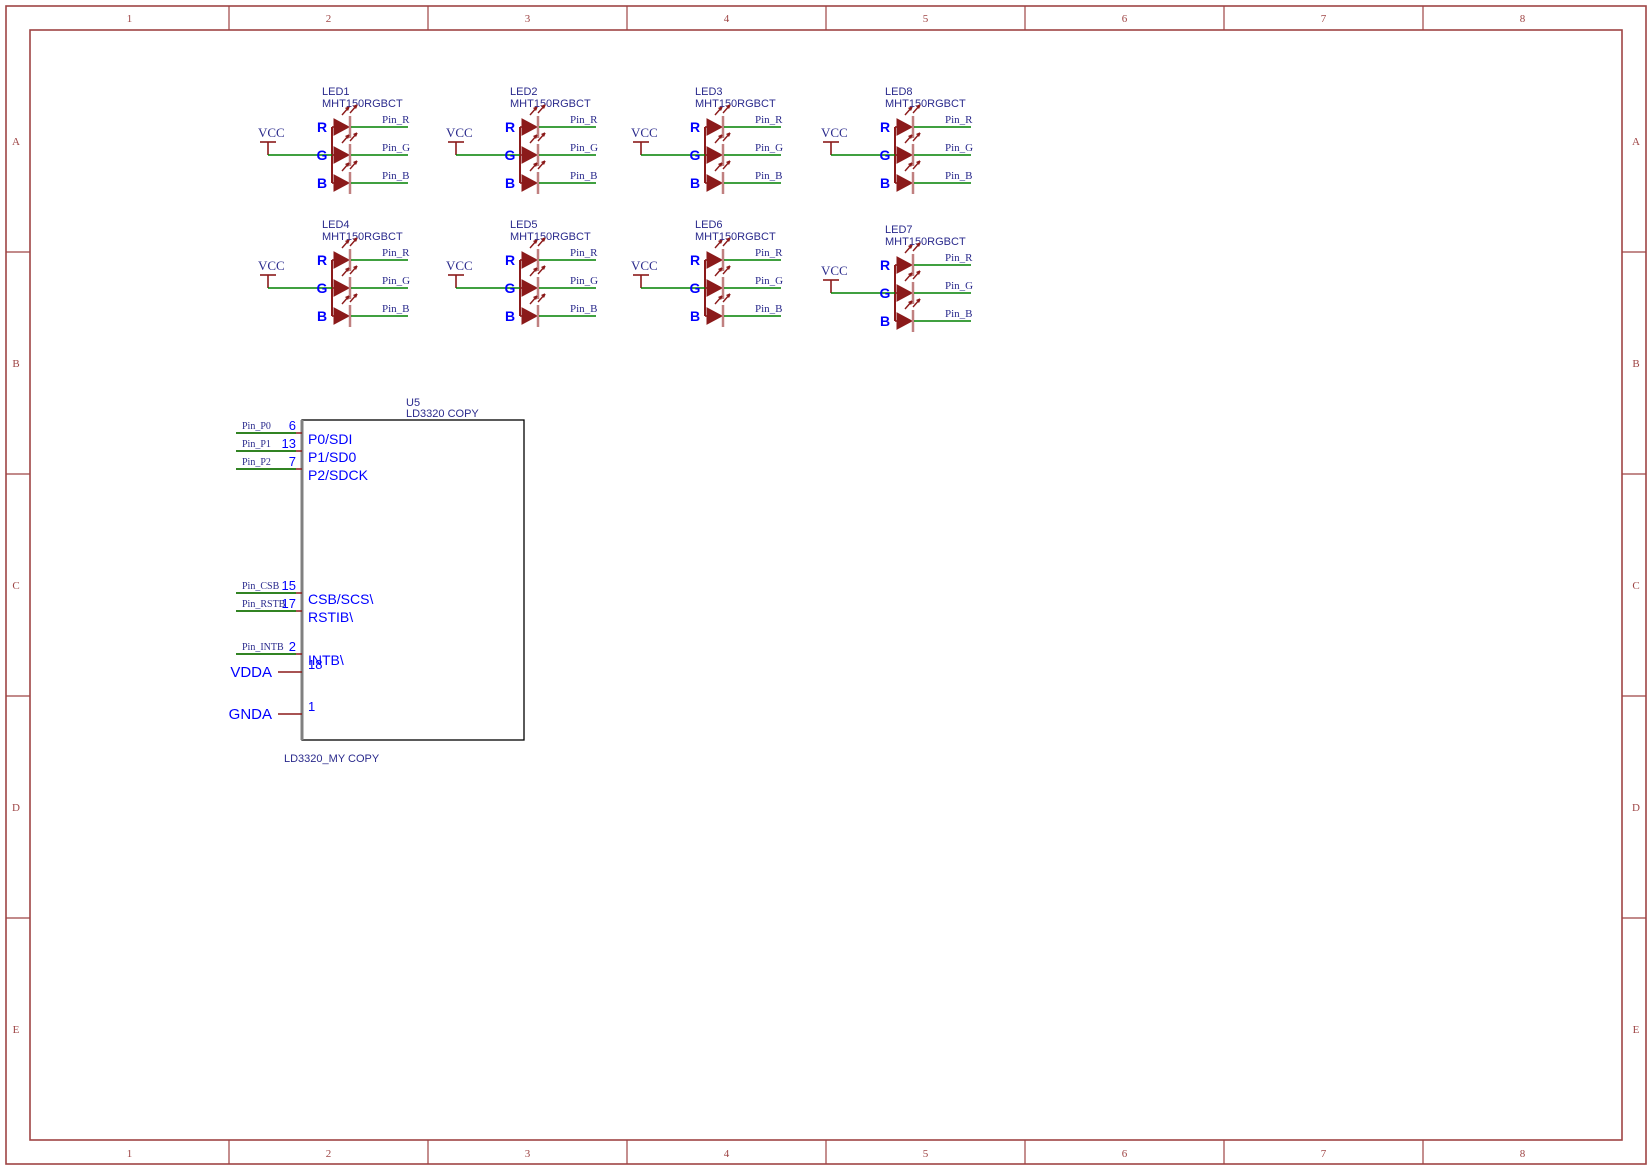 The height and width of the screenshot is (1170, 1652). Describe the element at coordinates (292, 646) in the screenshot. I see `pin-number: 2` at that location.